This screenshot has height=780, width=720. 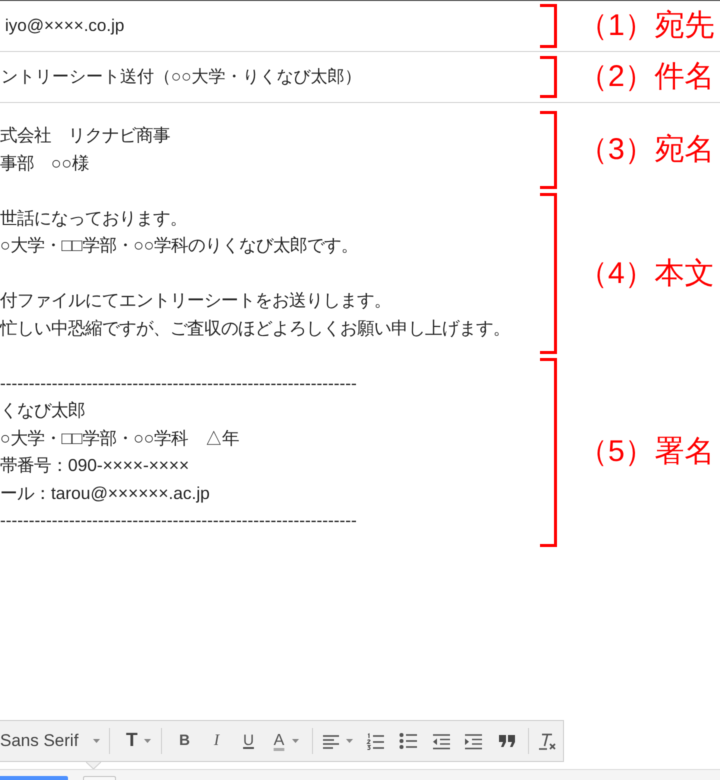 I want to click on text-line: ール：tarou@××××××.ac.jp, so click(x=105, y=493).